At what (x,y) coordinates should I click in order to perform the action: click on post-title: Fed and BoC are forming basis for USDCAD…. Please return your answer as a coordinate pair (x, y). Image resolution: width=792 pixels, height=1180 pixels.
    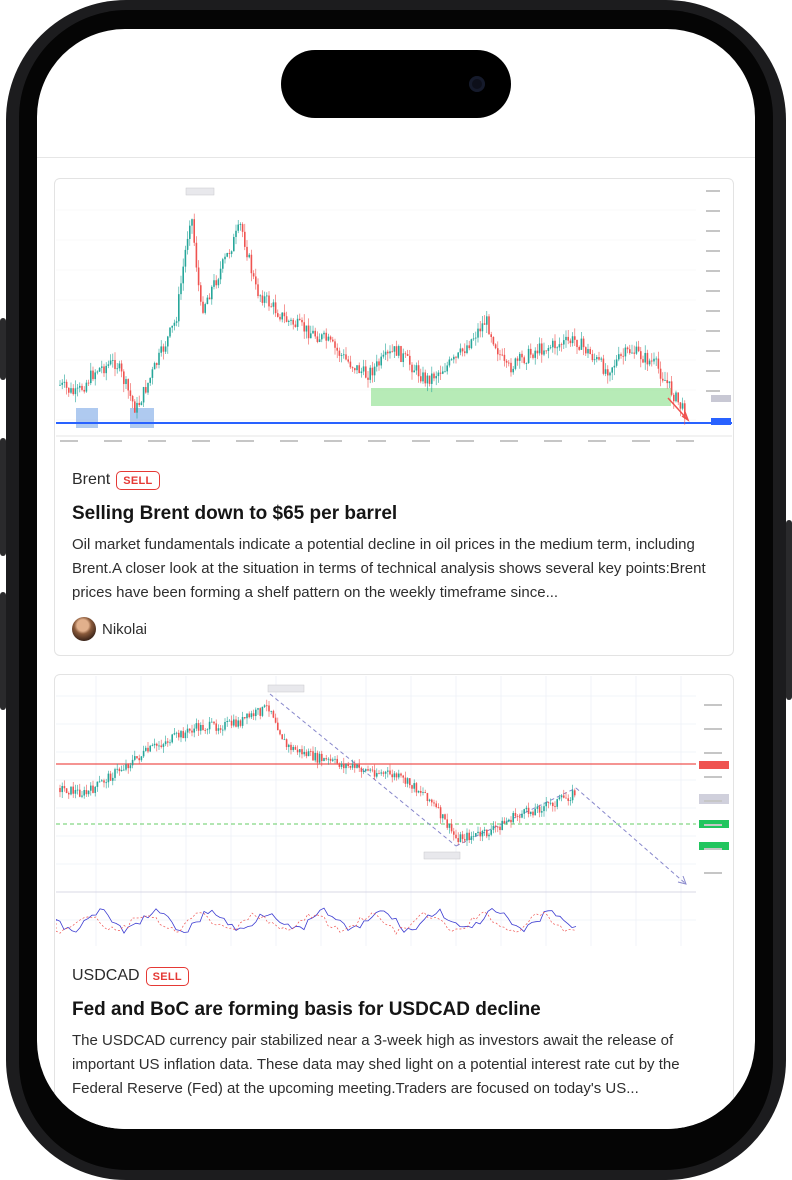
    Looking at the image, I should click on (394, 1010).